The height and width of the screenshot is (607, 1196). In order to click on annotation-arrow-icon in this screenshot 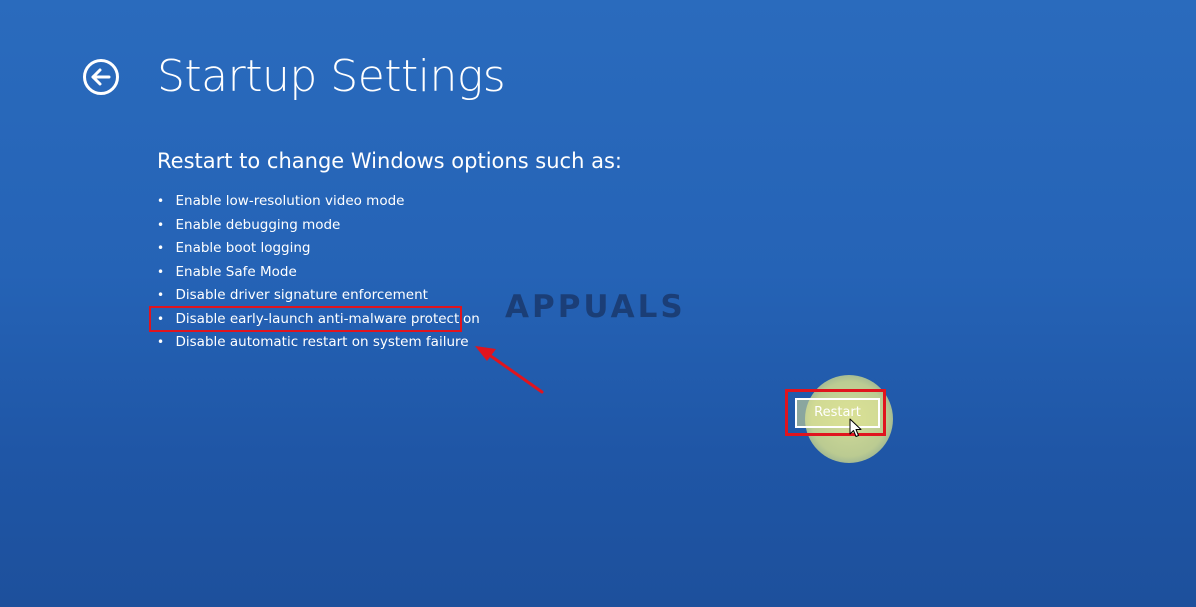, I will do `click(509, 370)`.